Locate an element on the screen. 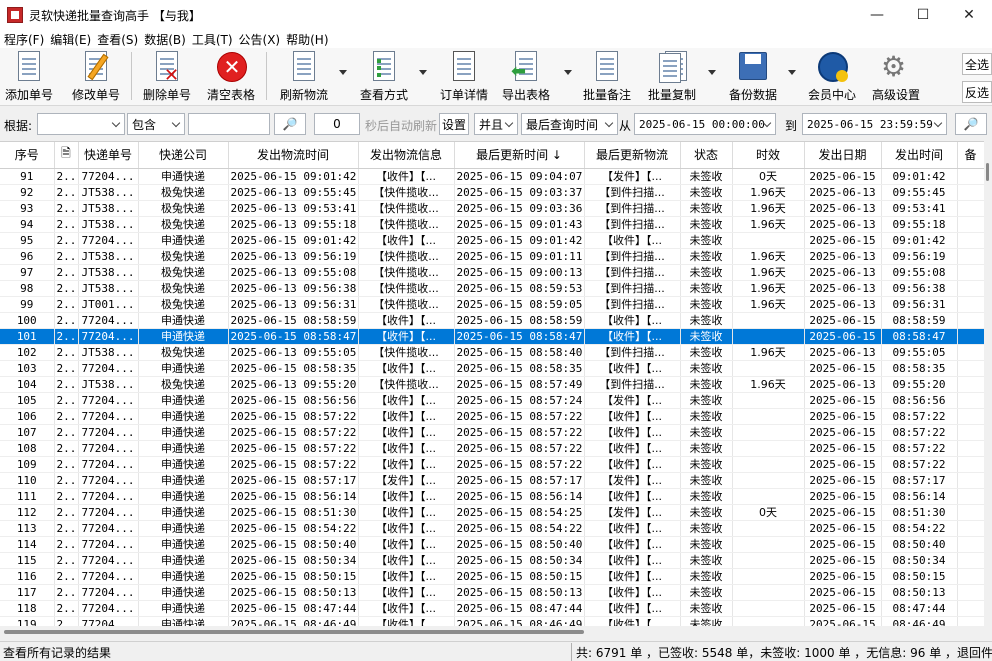 The width and height of the screenshot is (992, 661). filter-text-input is located at coordinates (229, 124).